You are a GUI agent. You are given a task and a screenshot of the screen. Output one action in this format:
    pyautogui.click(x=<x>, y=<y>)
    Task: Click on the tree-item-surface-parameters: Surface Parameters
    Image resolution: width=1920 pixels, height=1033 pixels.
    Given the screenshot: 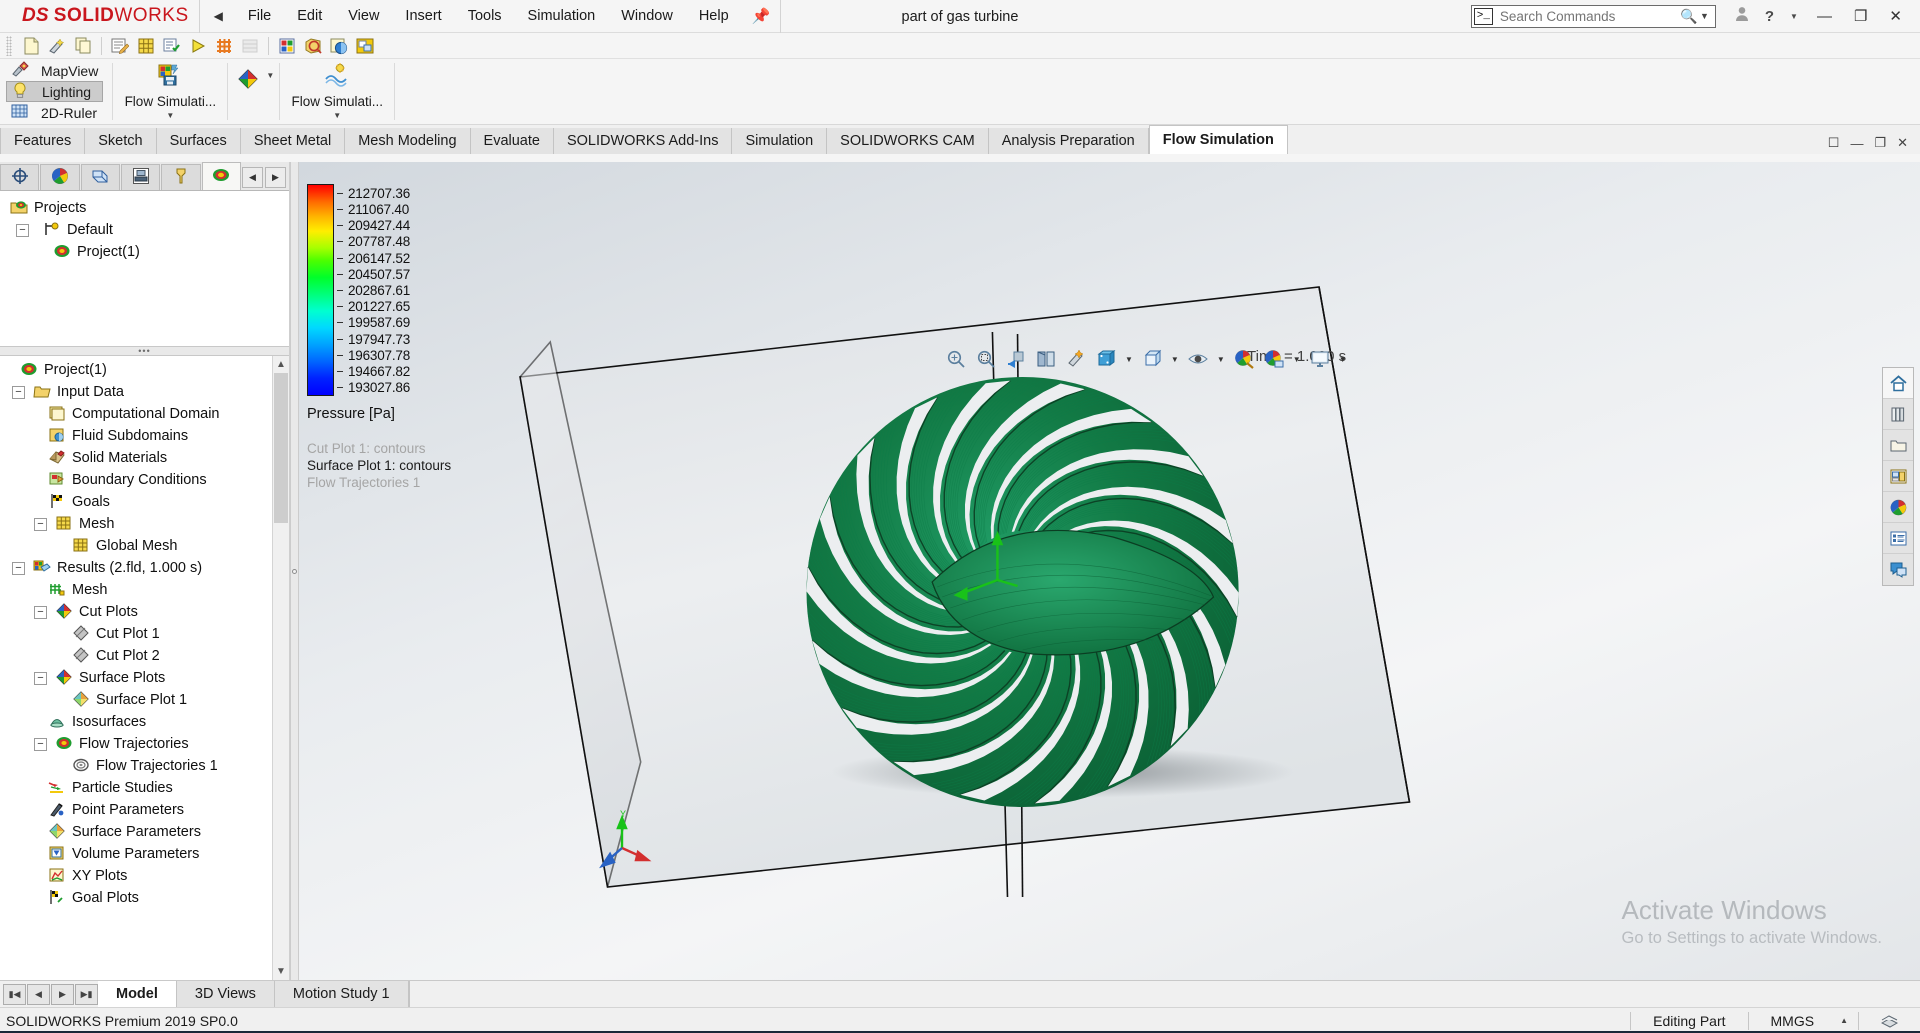 What is the action you would take?
    pyautogui.click(x=144, y=832)
    